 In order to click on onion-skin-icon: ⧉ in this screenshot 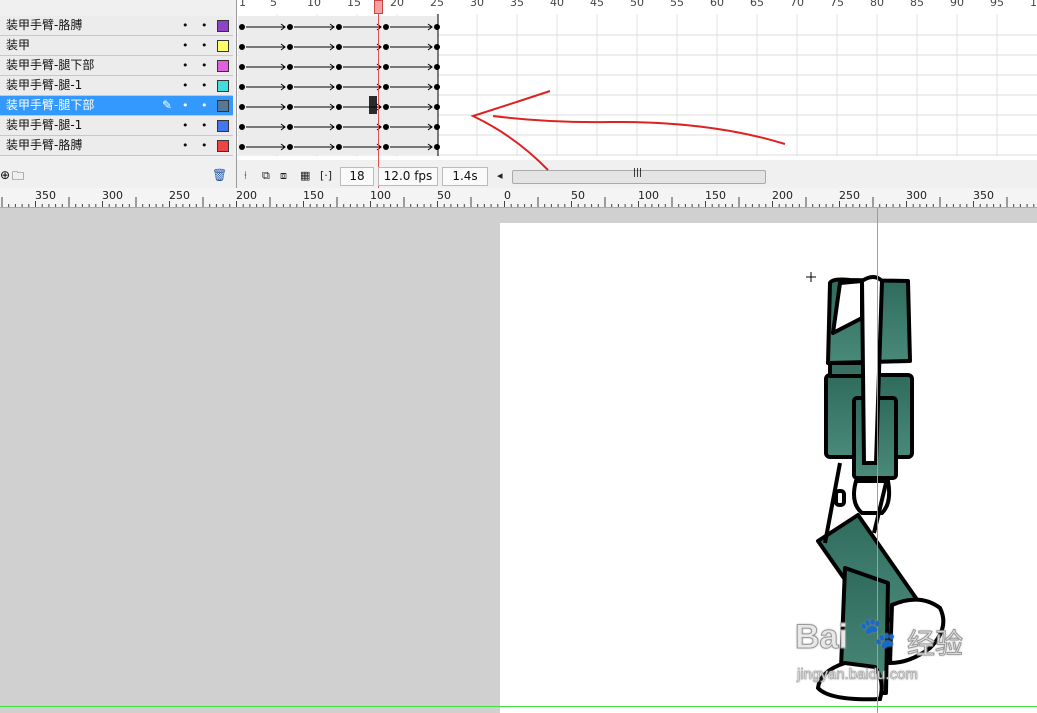, I will do `click(266, 176)`.